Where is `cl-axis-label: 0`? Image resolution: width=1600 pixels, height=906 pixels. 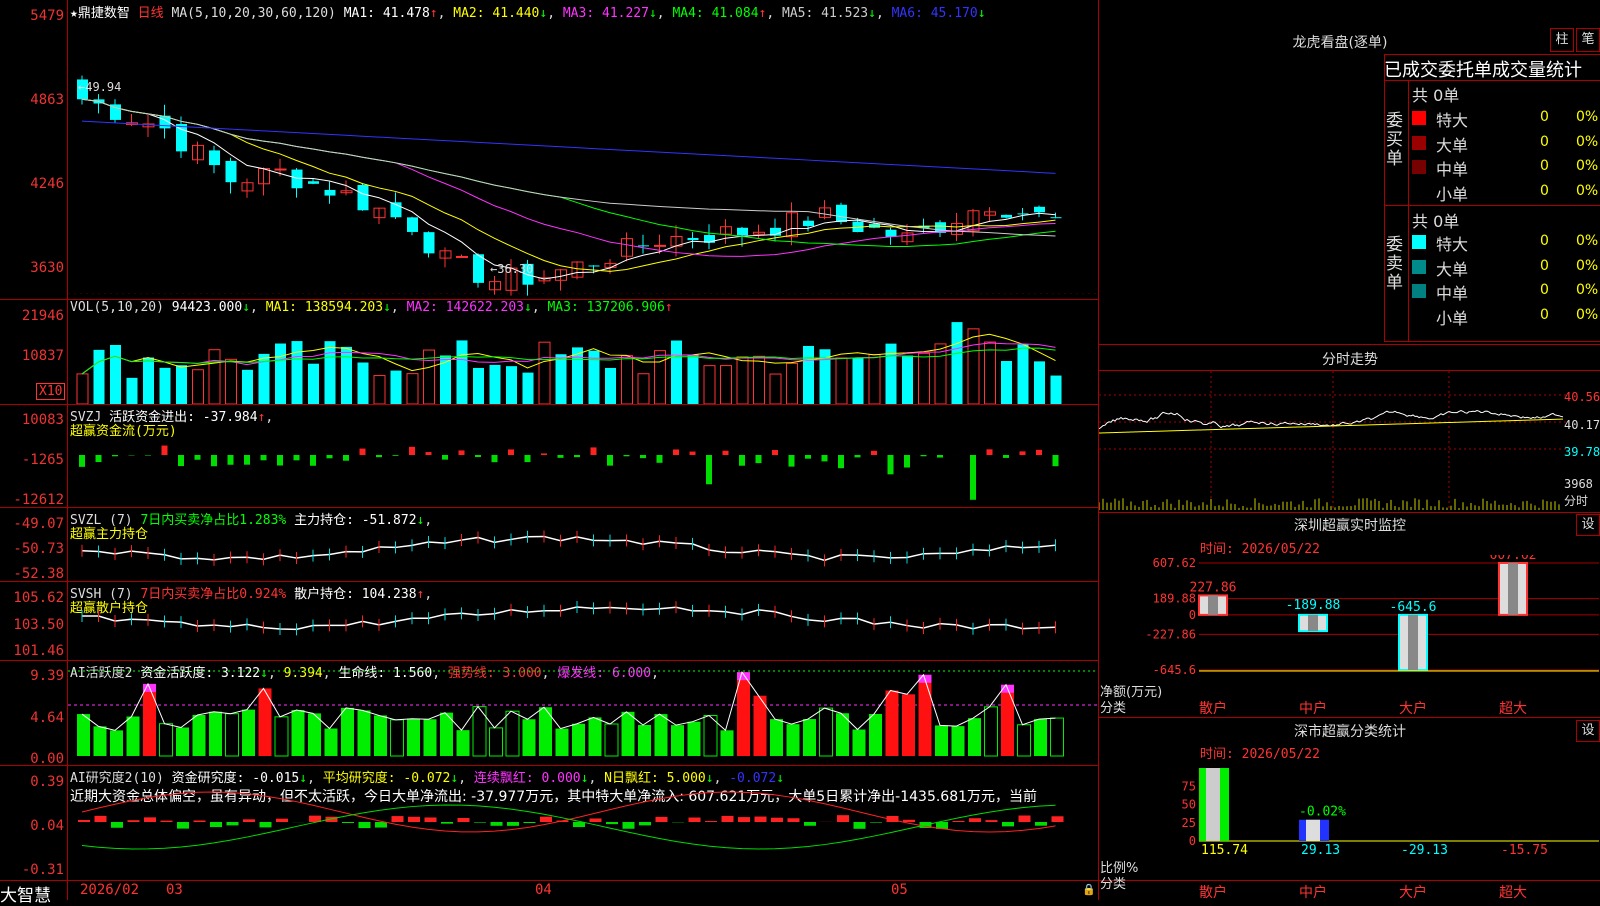 cl-axis-label: 0 is located at coordinates (1192, 841).